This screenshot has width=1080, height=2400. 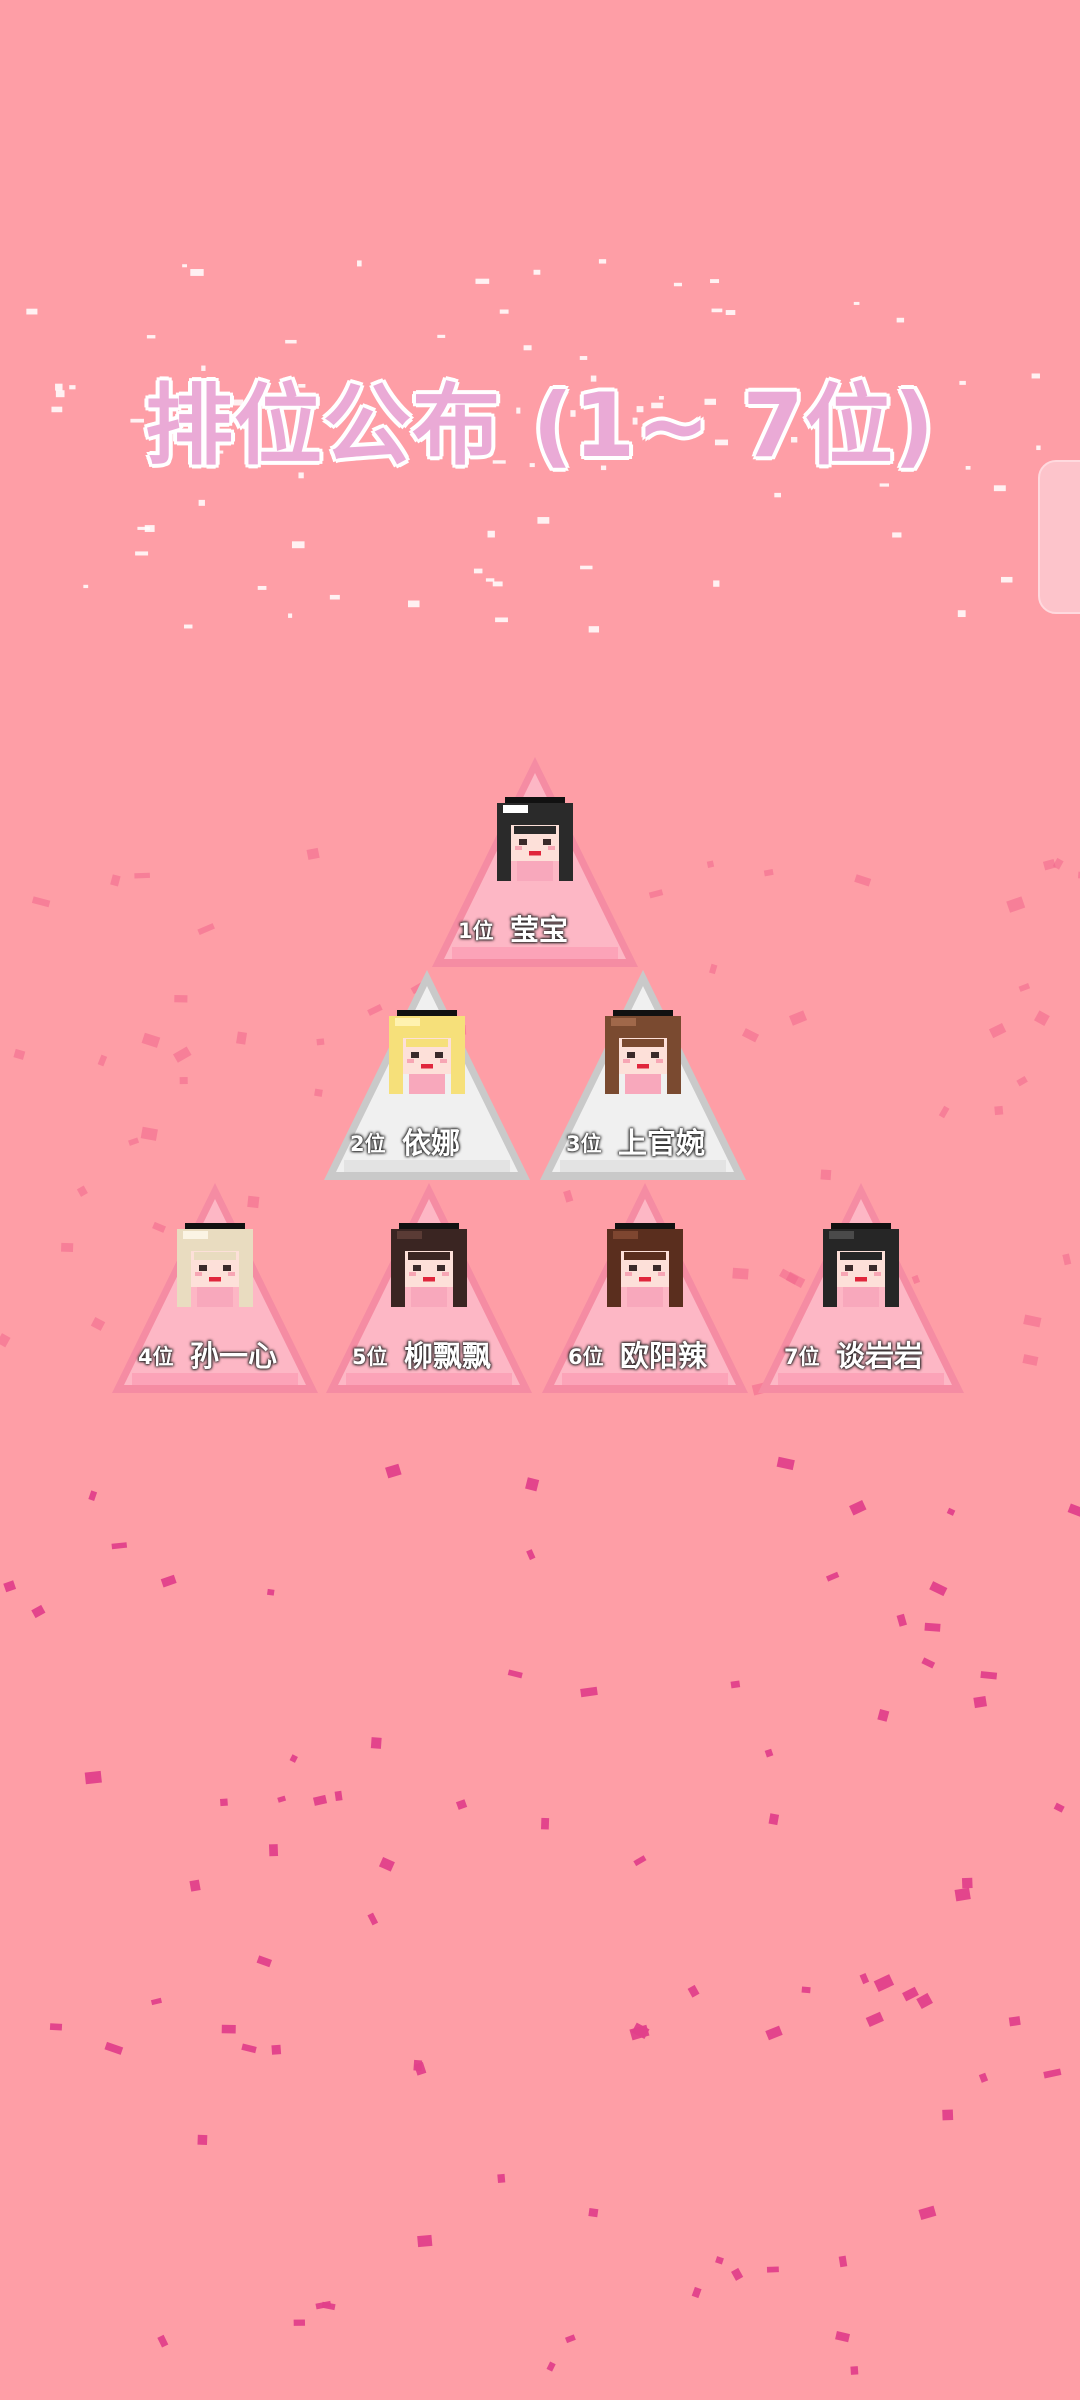 I want to click on name-label: 谈岩岩, so click(x=880, y=1356).